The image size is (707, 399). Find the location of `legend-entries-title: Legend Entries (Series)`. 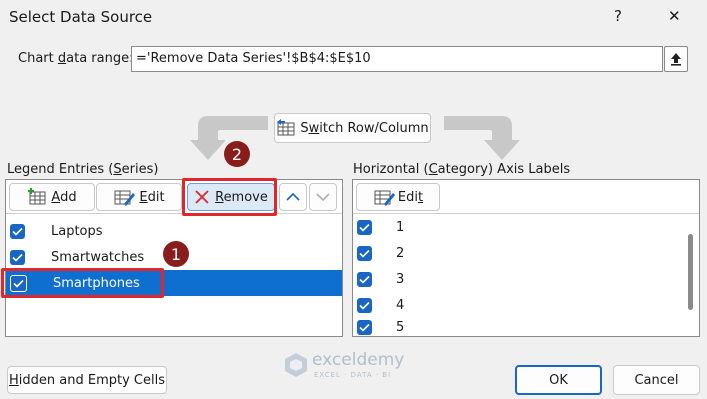

legend-entries-title: Legend Entries (Series) is located at coordinates (83, 169).